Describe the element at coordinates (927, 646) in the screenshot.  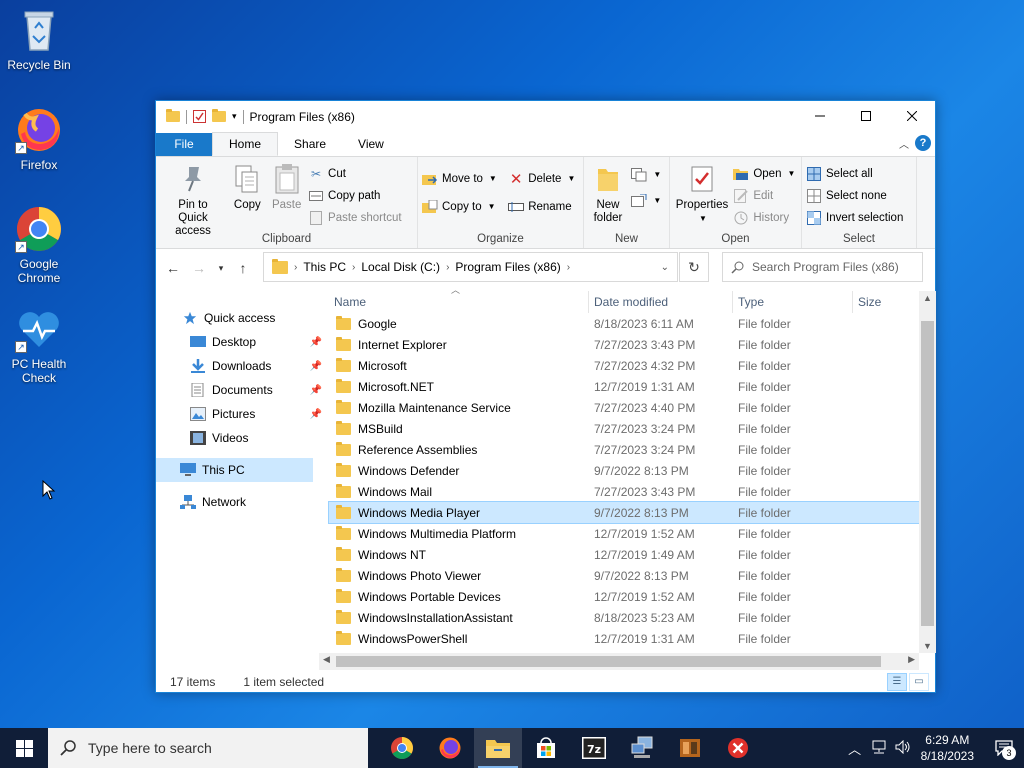
I see `scroll-down-icon: ▼` at that location.